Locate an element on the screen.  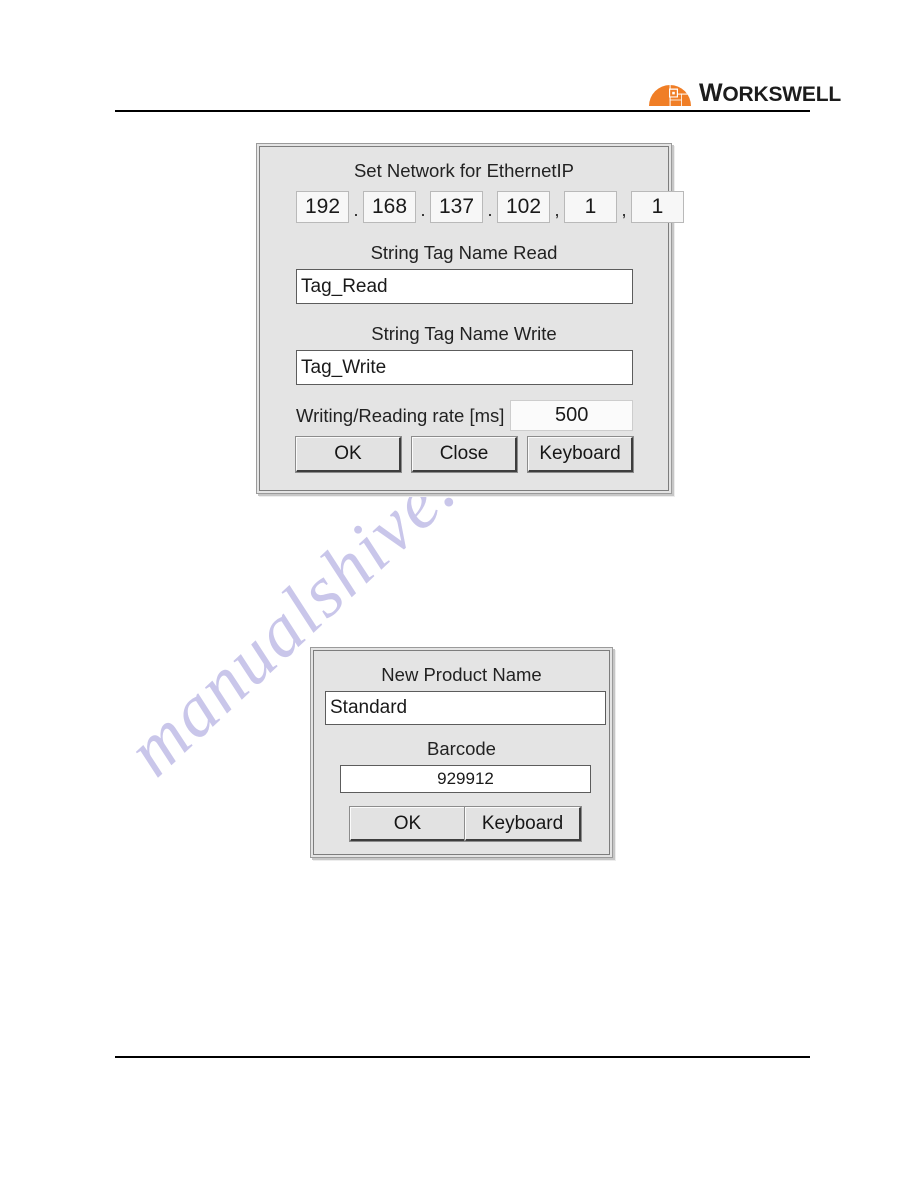
close-button: Close is located at coordinates (464, 454).